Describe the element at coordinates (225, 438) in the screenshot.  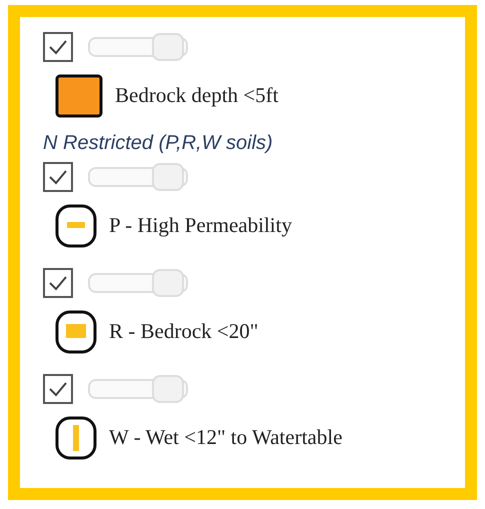
I see `layer-label: W - Wet <12" to Watertable` at that location.